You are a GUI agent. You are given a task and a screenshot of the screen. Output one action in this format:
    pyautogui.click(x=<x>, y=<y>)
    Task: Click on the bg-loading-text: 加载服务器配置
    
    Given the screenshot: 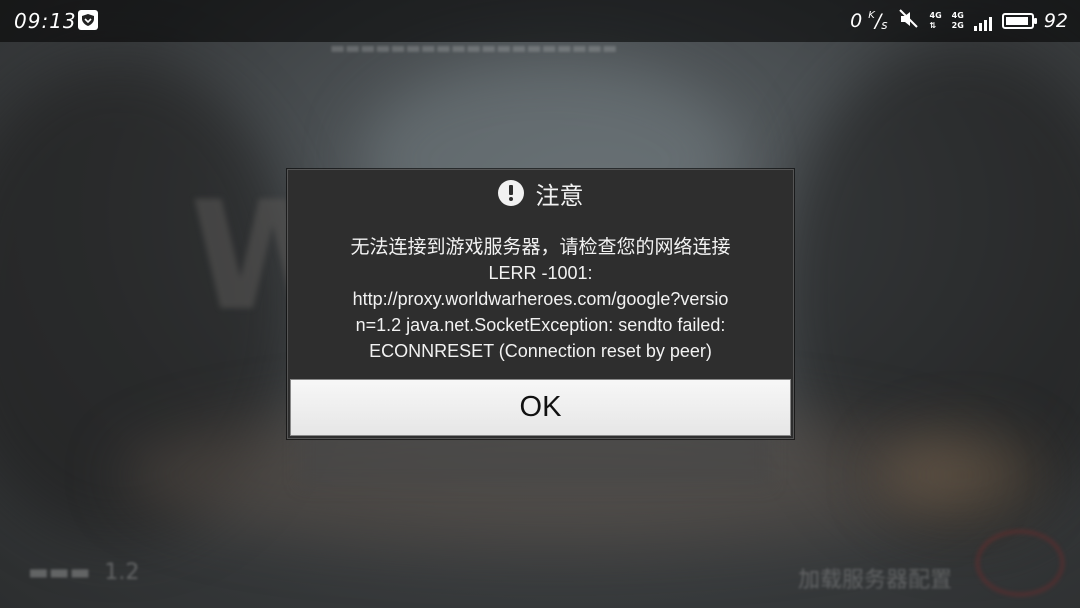 What is the action you would take?
    pyautogui.click(x=874, y=580)
    